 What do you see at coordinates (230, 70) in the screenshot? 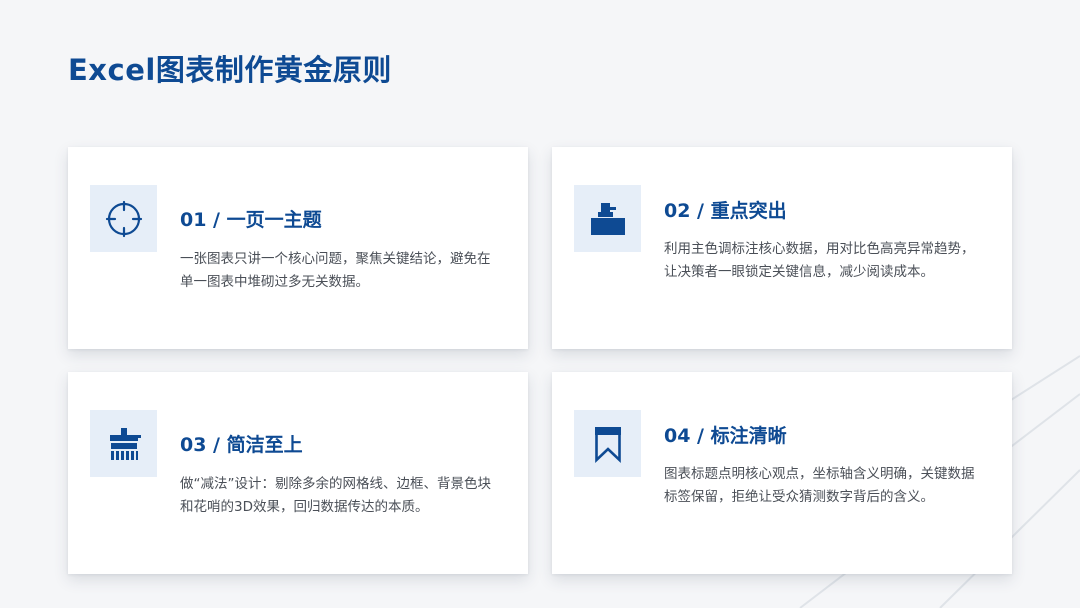
I see `page-title: Excel图表制作黄金原则` at bounding box center [230, 70].